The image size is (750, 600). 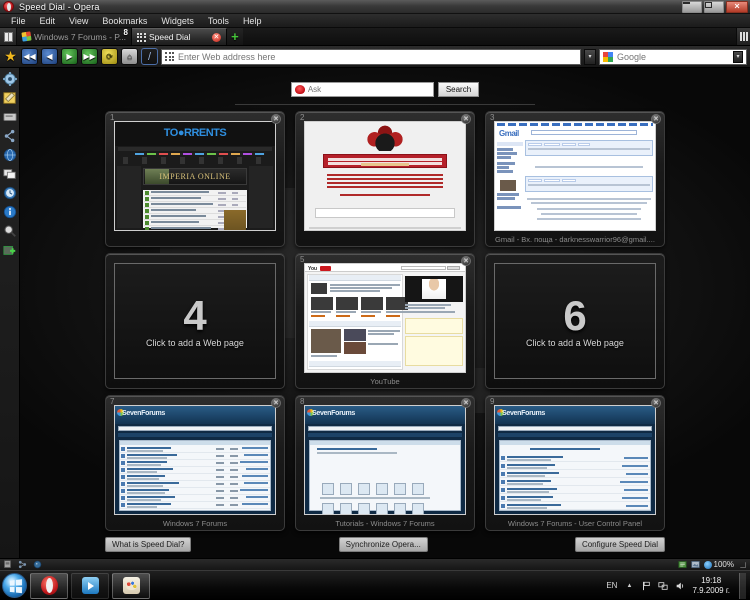 What do you see at coordinates (195, 321) in the screenshot?
I see `speed-dial-cell-4: 4 Click to add a Web page` at bounding box center [195, 321].